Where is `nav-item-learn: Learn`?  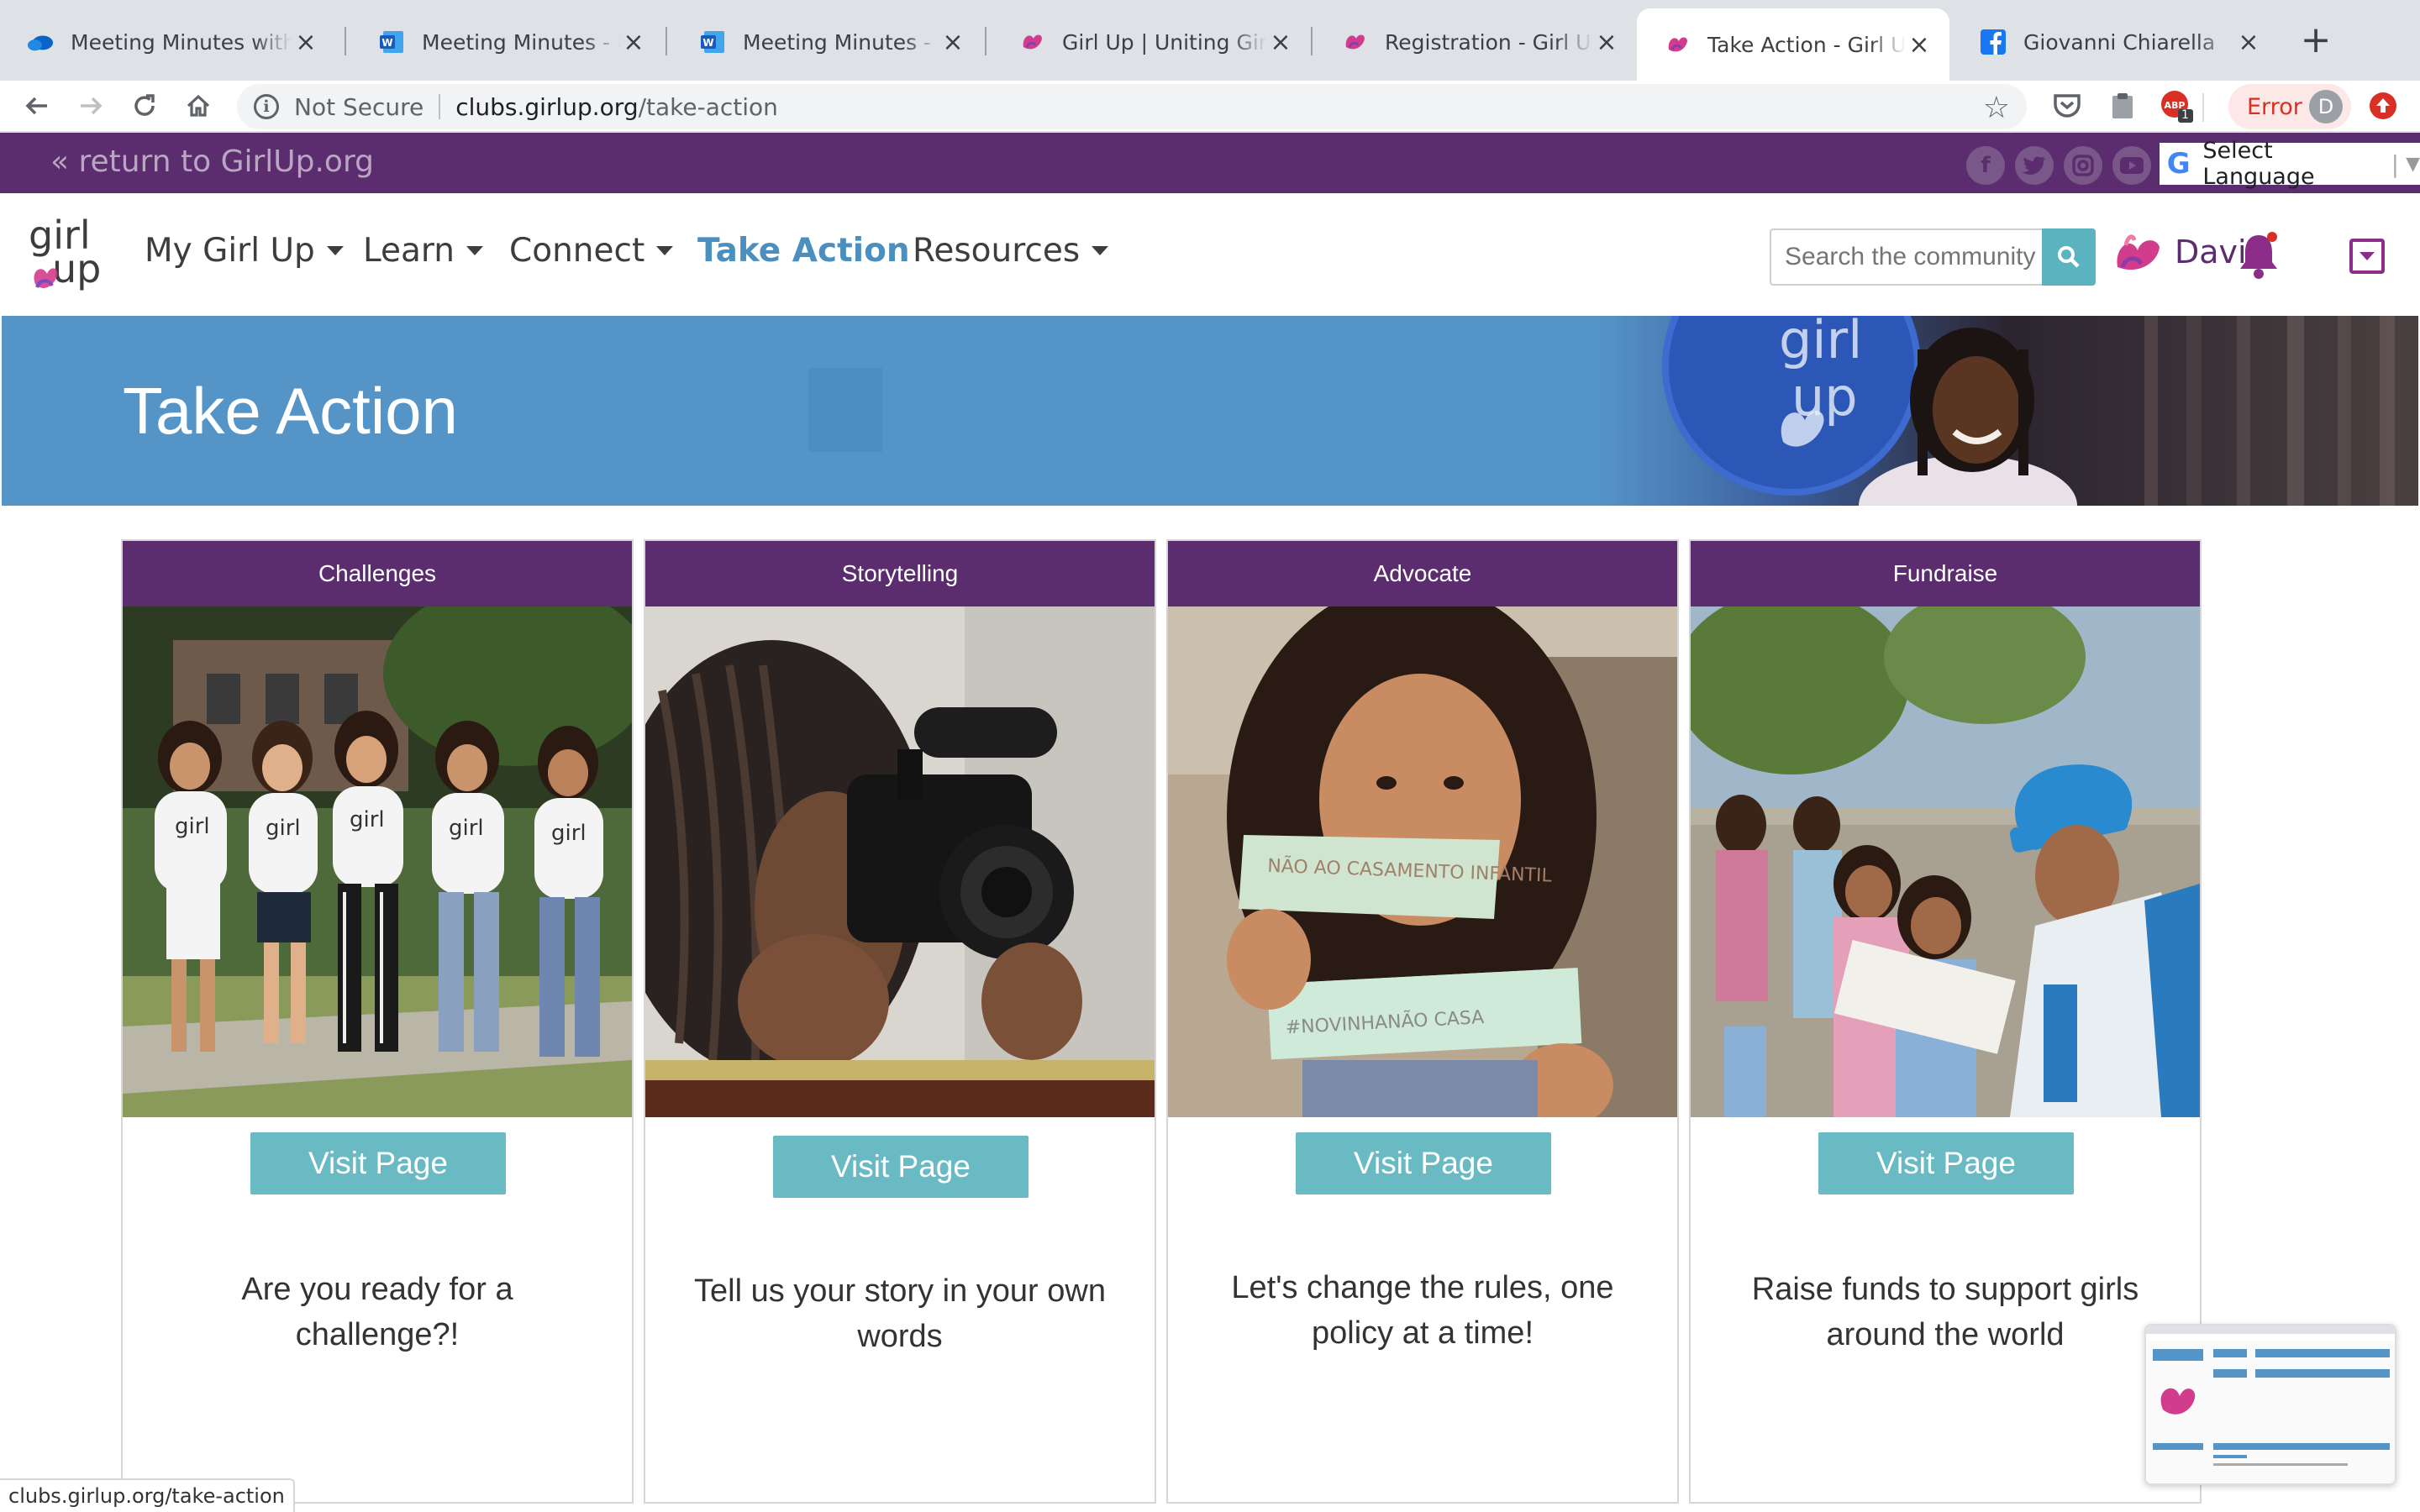 nav-item-learn: Learn is located at coordinates (423, 251).